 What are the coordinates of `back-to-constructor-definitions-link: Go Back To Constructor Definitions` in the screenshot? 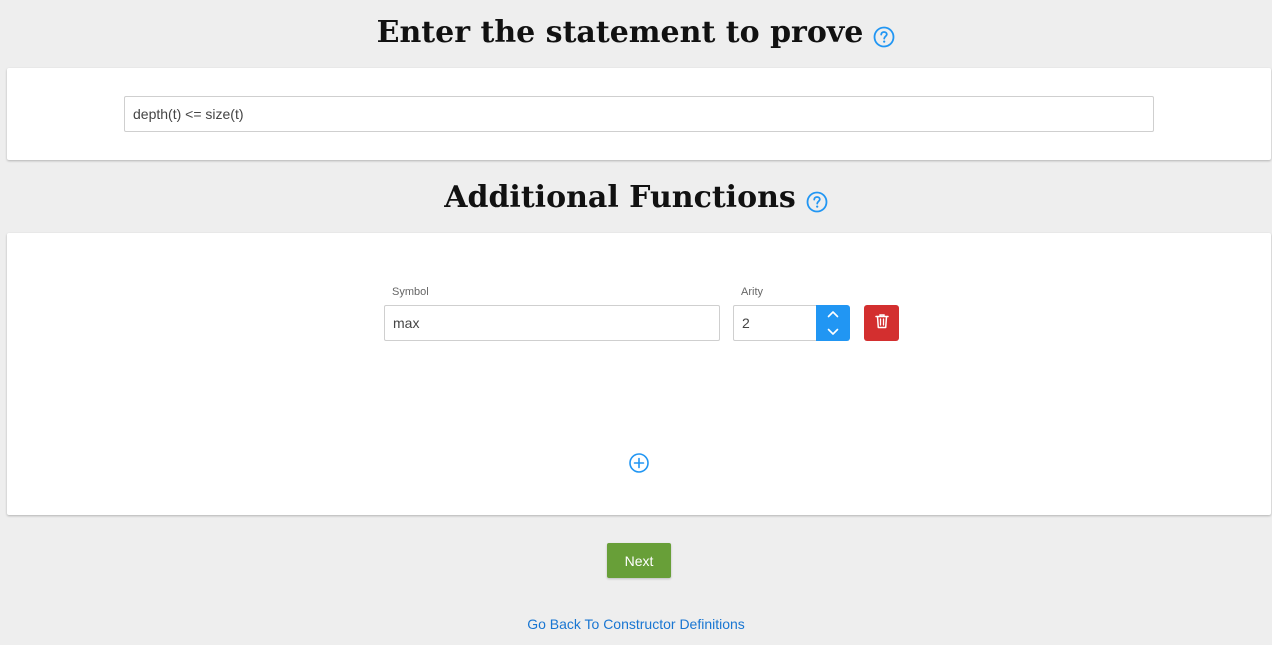 It's located at (636, 624).